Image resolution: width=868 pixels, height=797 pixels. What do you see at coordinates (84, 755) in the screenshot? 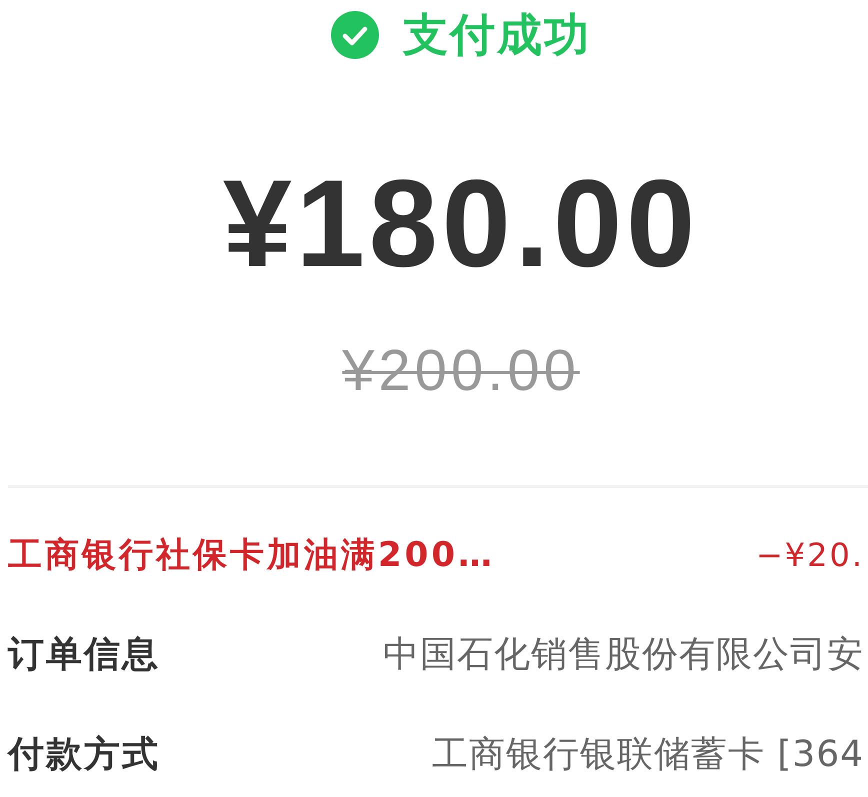
I see `detail-label: 付款方式` at bounding box center [84, 755].